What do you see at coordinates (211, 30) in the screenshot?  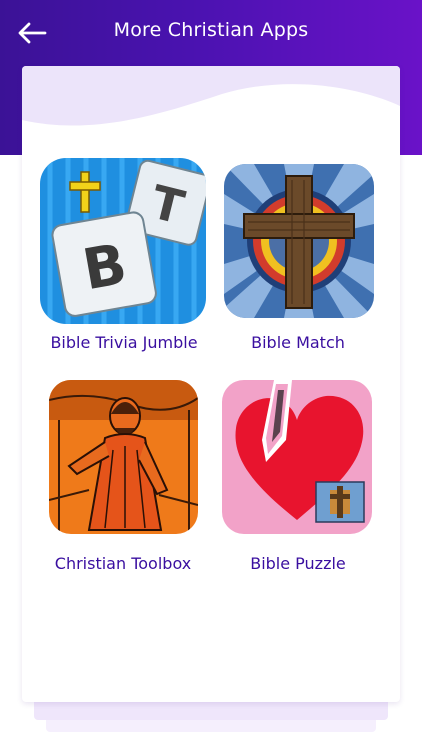 I see `page-title: More Christian Apps` at bounding box center [211, 30].